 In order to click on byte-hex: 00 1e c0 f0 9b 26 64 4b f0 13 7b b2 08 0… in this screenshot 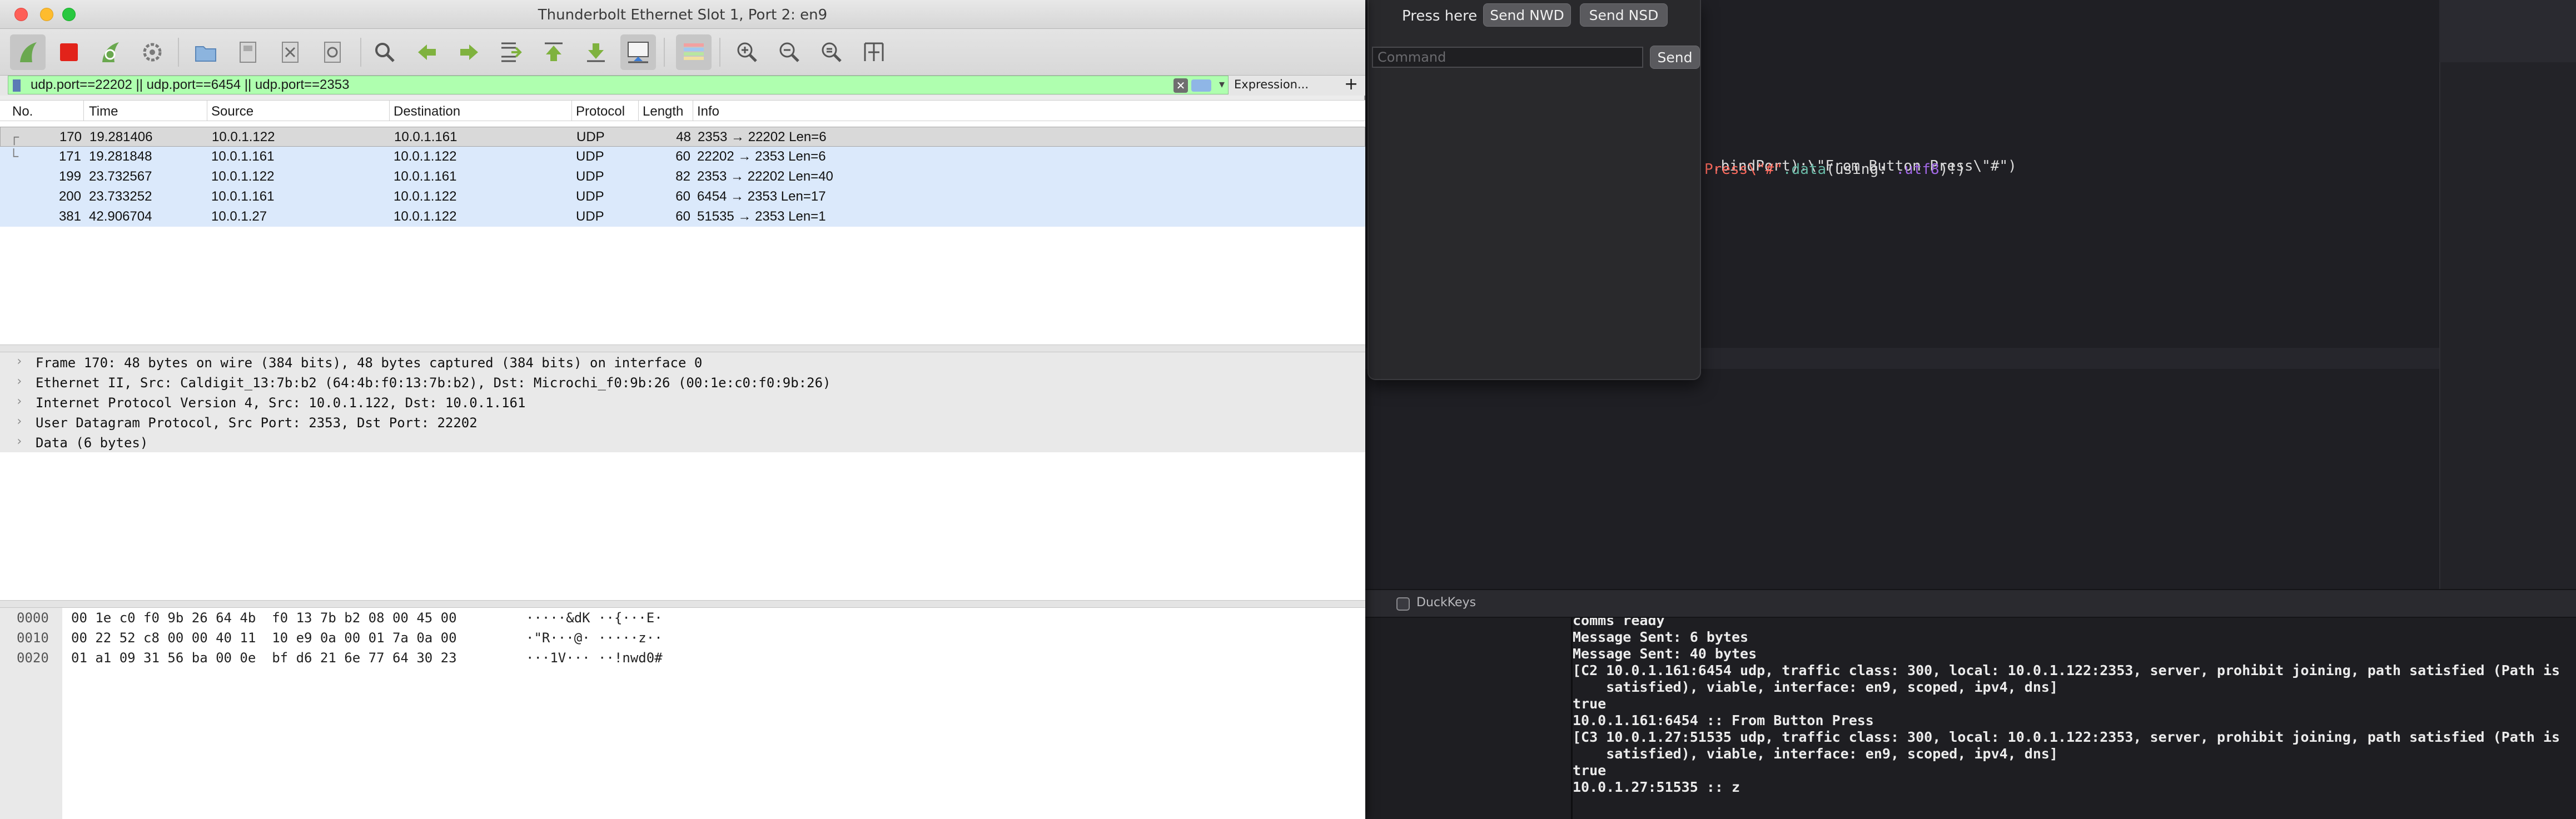, I will do `click(264, 618)`.